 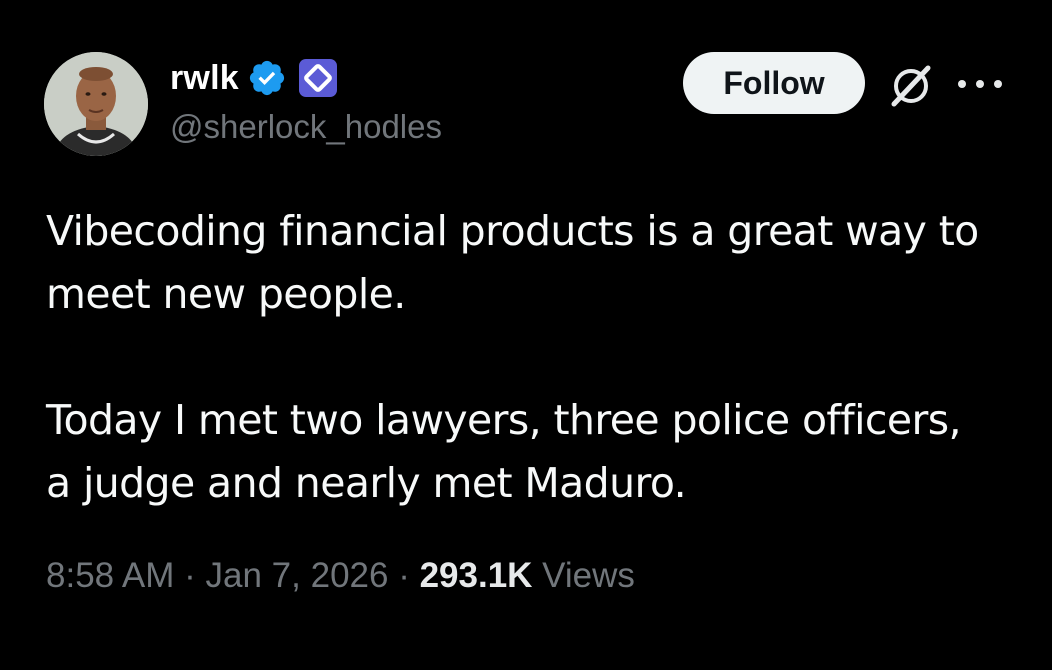 I want to click on avatar, so click(x=96, y=104).